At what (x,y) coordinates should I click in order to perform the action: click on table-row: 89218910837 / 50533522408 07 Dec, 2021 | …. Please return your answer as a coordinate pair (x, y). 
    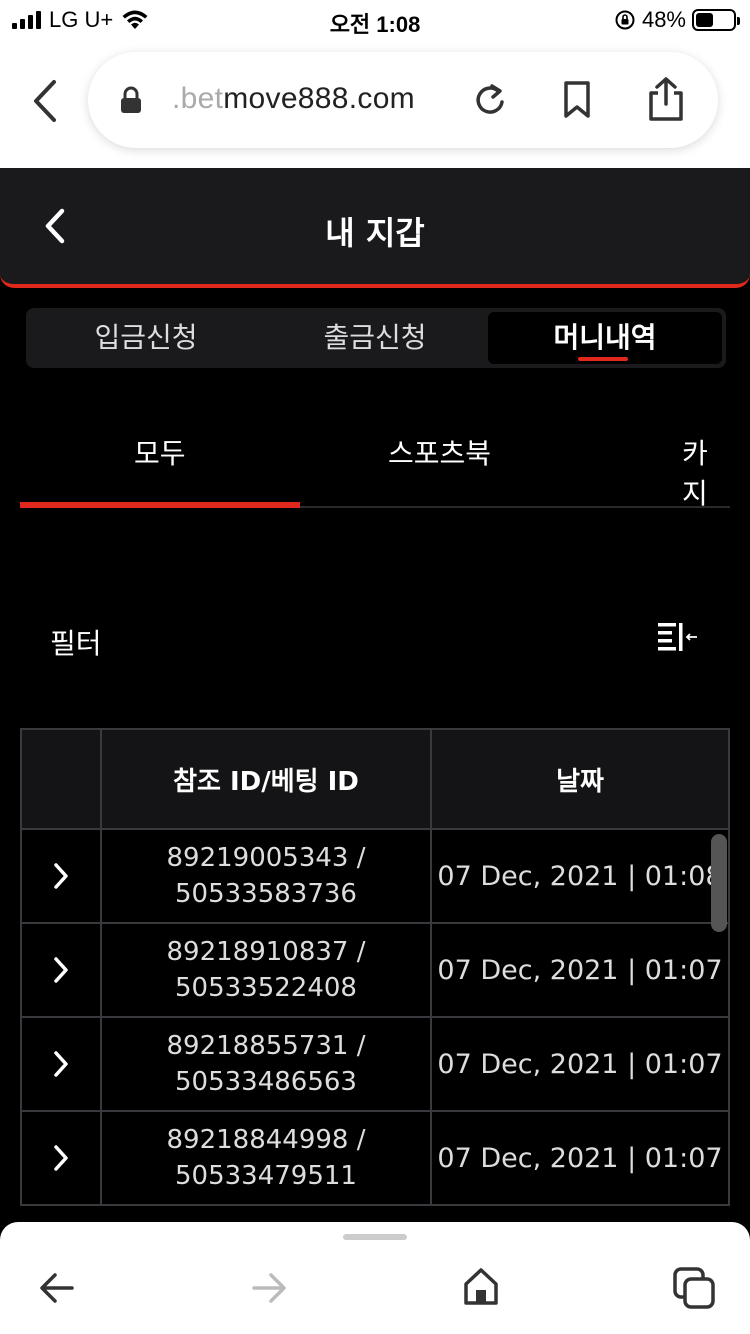
    Looking at the image, I should click on (375, 971).